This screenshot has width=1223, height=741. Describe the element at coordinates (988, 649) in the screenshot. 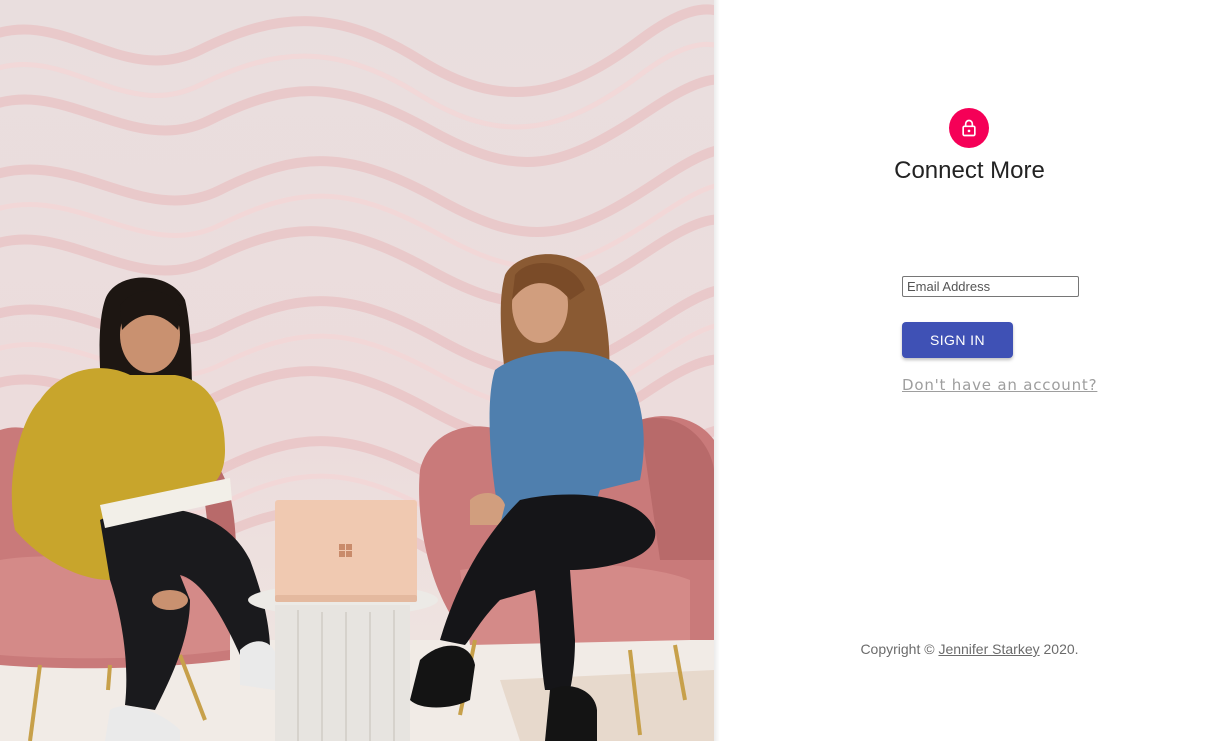

I see `author-link: Jennifer Starkey` at that location.